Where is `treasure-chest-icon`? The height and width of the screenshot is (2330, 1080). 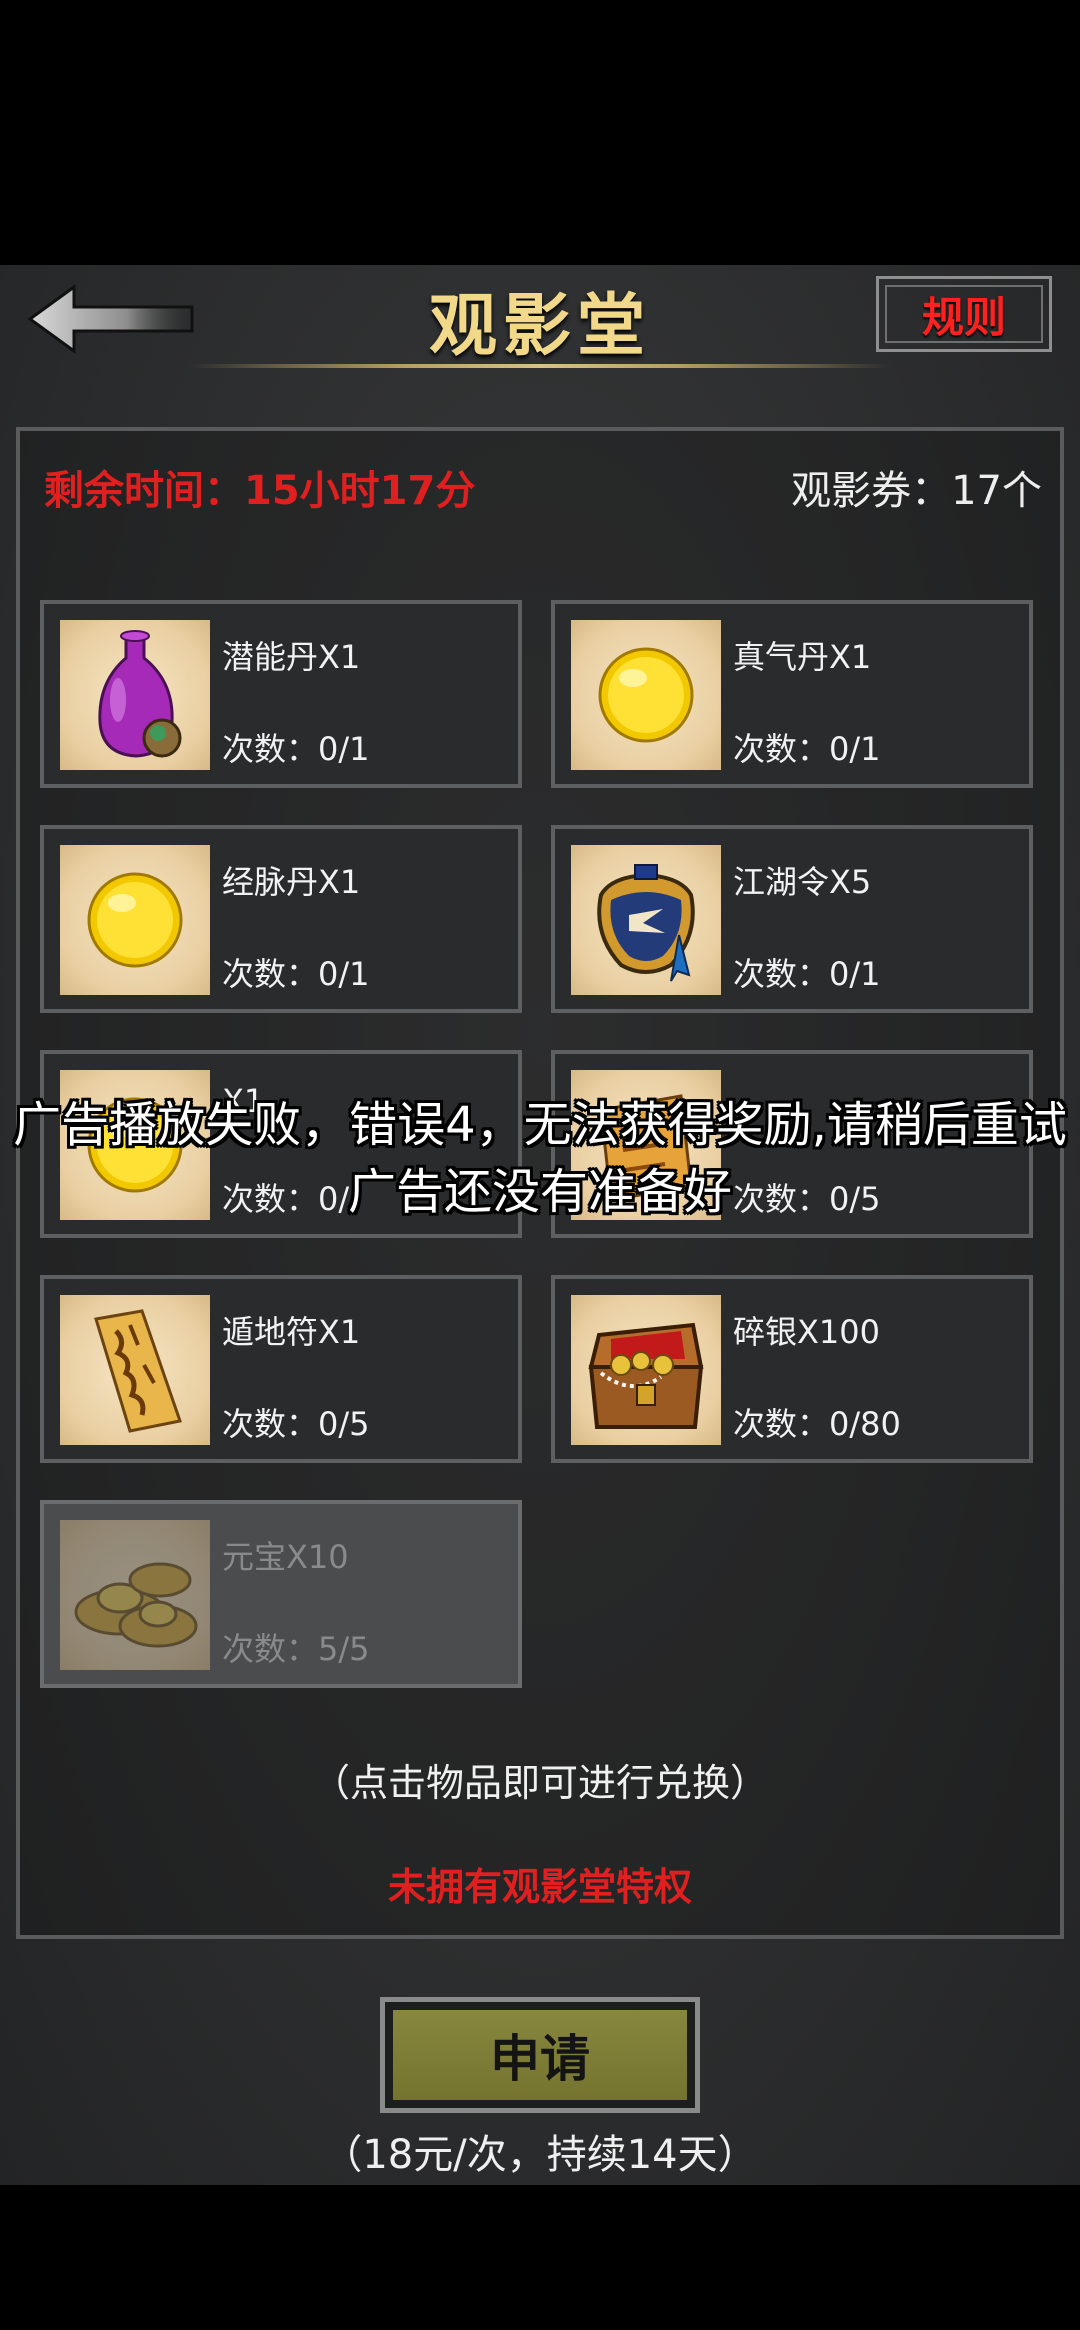 treasure-chest-icon is located at coordinates (646, 1370).